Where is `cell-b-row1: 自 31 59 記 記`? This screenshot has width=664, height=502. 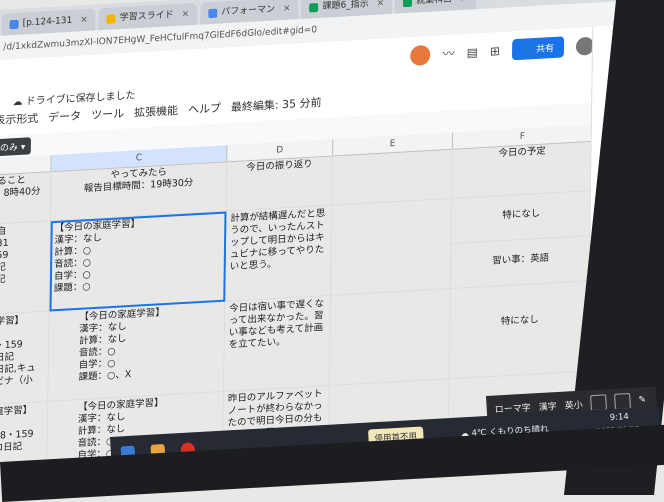 cell-b-row1: 自 31 59 記 記 is located at coordinates (25, 268).